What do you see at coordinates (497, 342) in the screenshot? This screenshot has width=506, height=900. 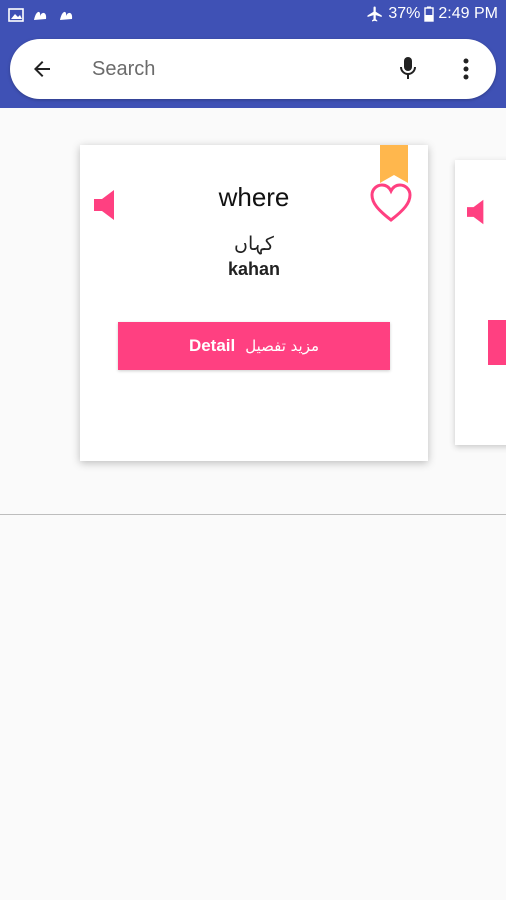 I see `detail-button` at bounding box center [497, 342].